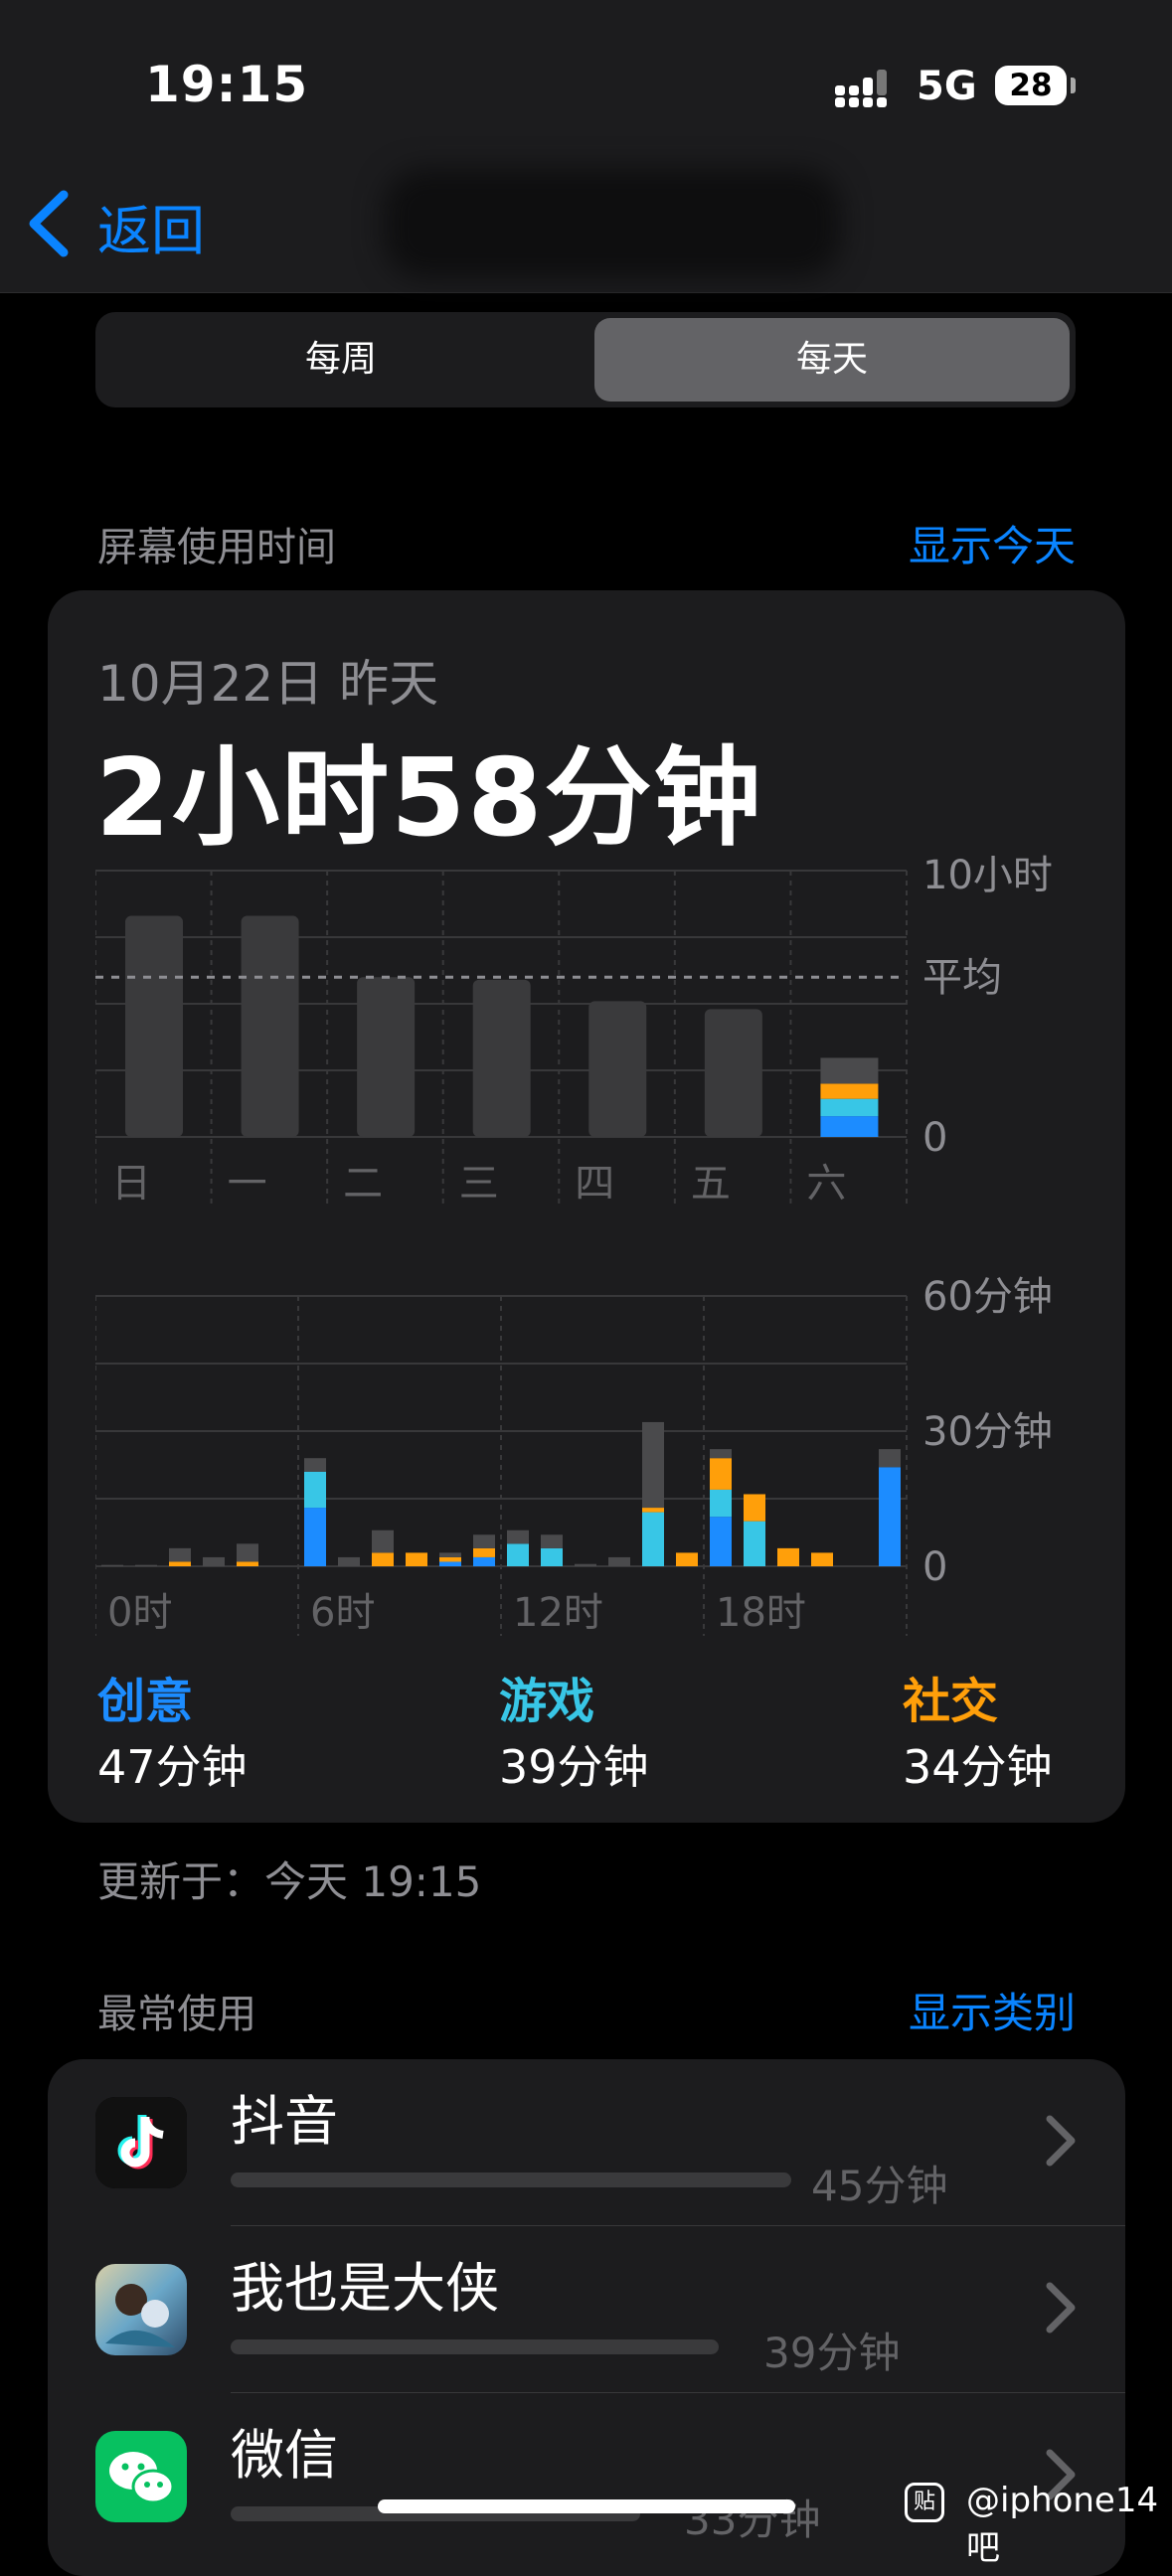  What do you see at coordinates (558, 1613) in the screenshot?
I see `hour-tick-label: 12时` at bounding box center [558, 1613].